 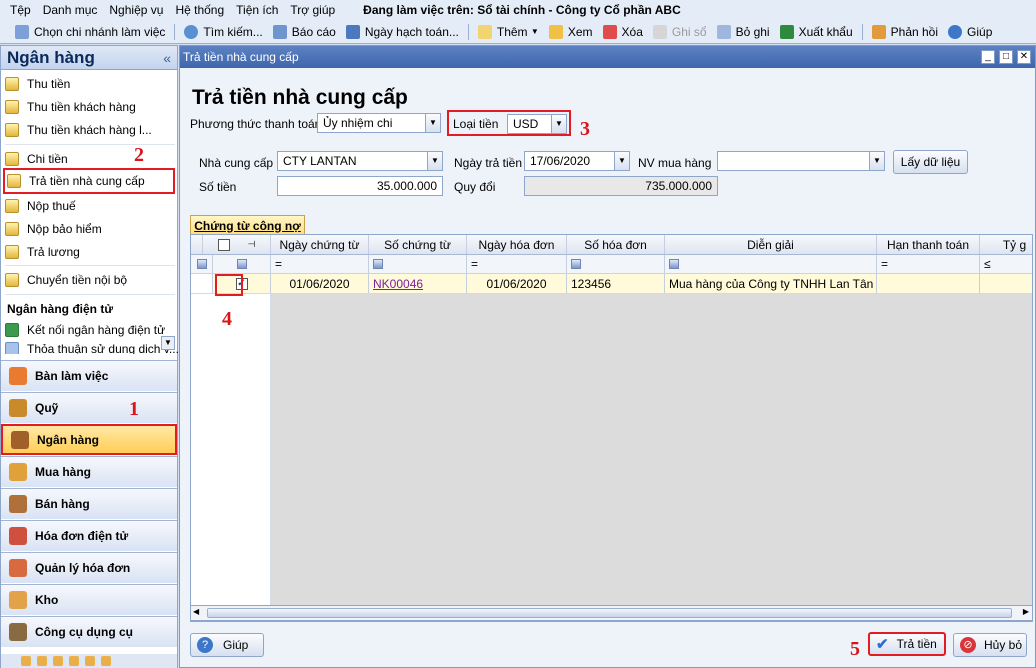 I want to click on filter-doc-number, so click(x=418, y=264).